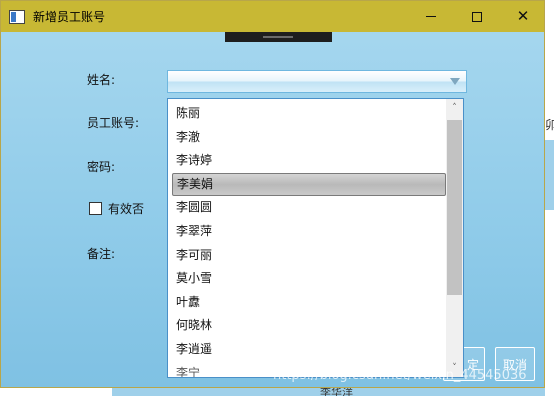 This screenshot has height=396, width=554. I want to click on scroll-up-button: ˄, so click(454, 108).